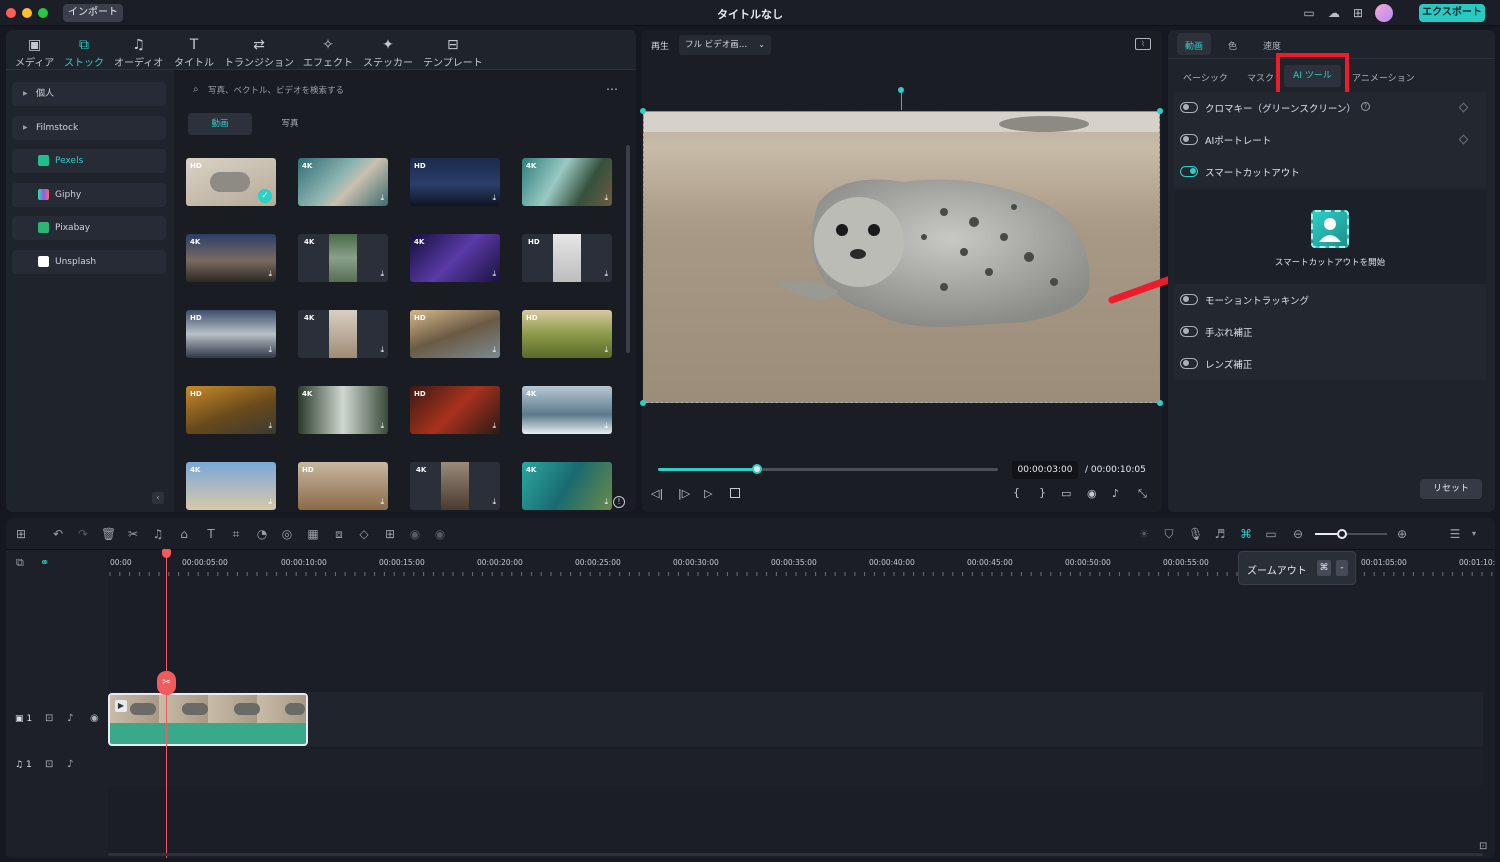  What do you see at coordinates (49, 764) in the screenshot?
I see `lock-icon: ⊡` at bounding box center [49, 764].